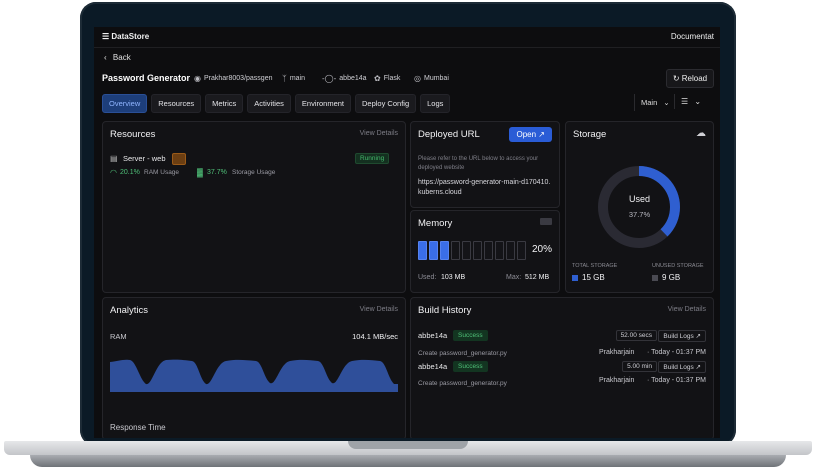 This screenshot has height=470, width=816. What do you see at coordinates (284, 78) in the screenshot?
I see `git-branch-icon: ᛉ` at bounding box center [284, 78].